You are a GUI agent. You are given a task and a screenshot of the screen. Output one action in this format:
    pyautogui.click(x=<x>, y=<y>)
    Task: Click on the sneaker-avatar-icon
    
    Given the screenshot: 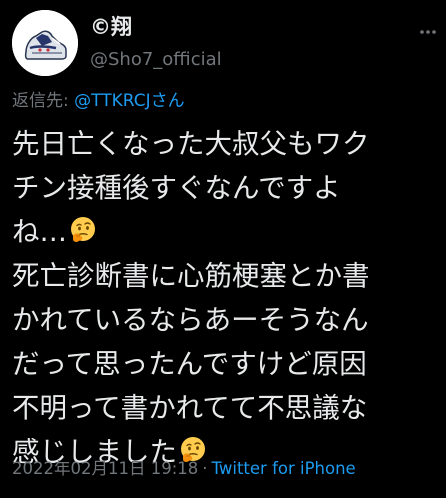 What is the action you would take?
    pyautogui.click(x=45, y=43)
    